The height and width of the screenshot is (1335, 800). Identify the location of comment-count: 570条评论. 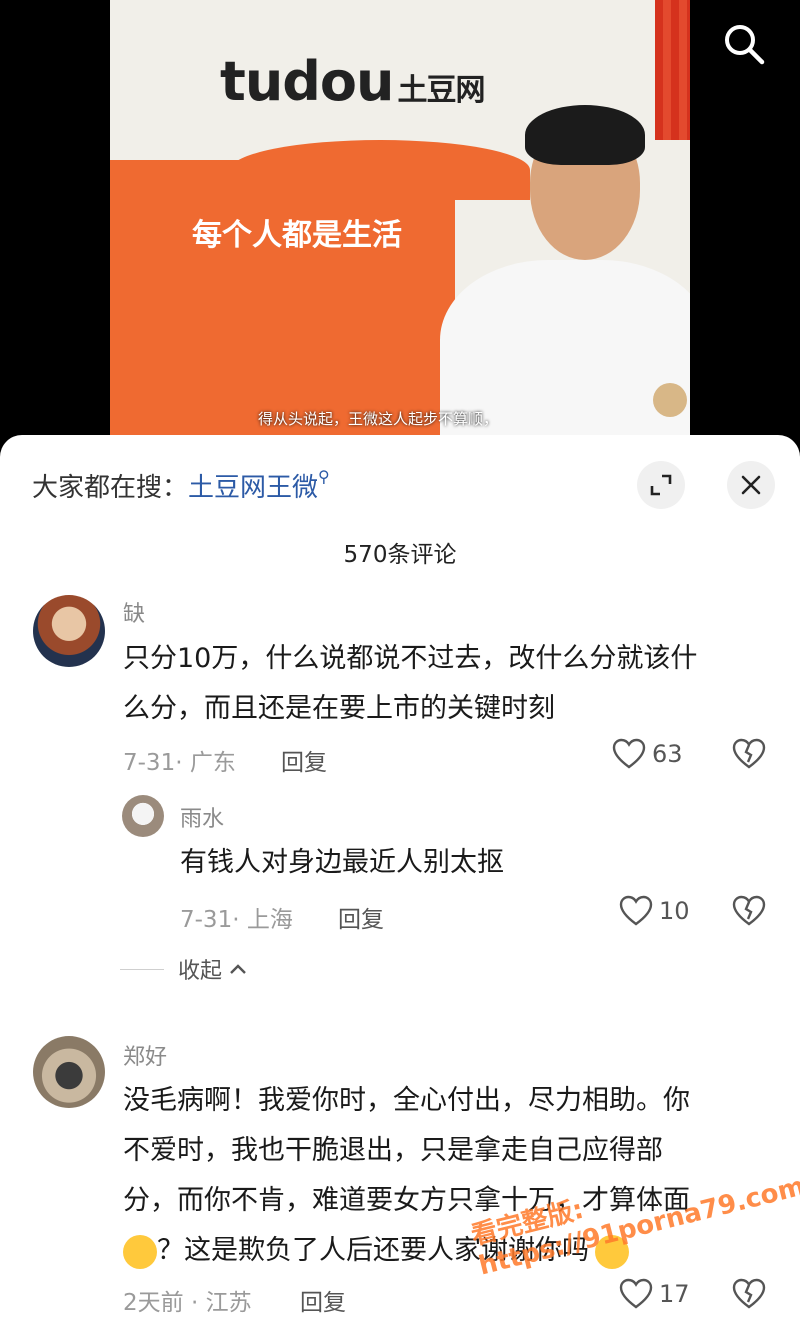
(400, 555).